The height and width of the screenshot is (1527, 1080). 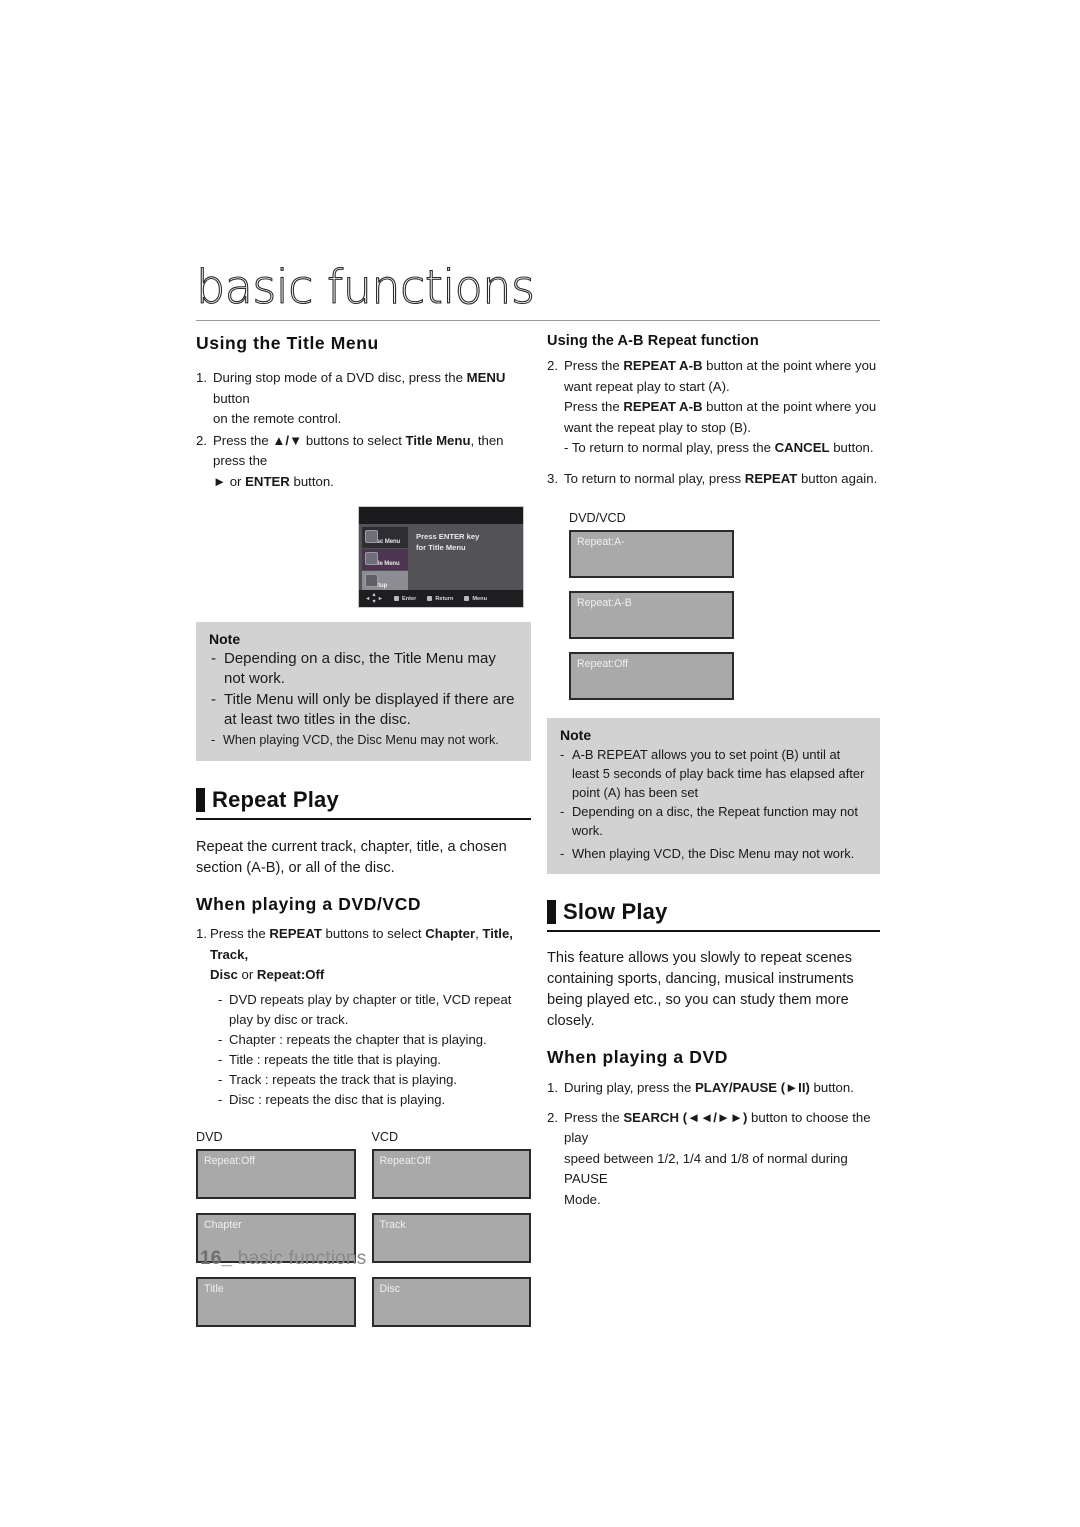 What do you see at coordinates (851, 447) in the screenshot?
I see `cont-text-tail: button.` at bounding box center [851, 447].